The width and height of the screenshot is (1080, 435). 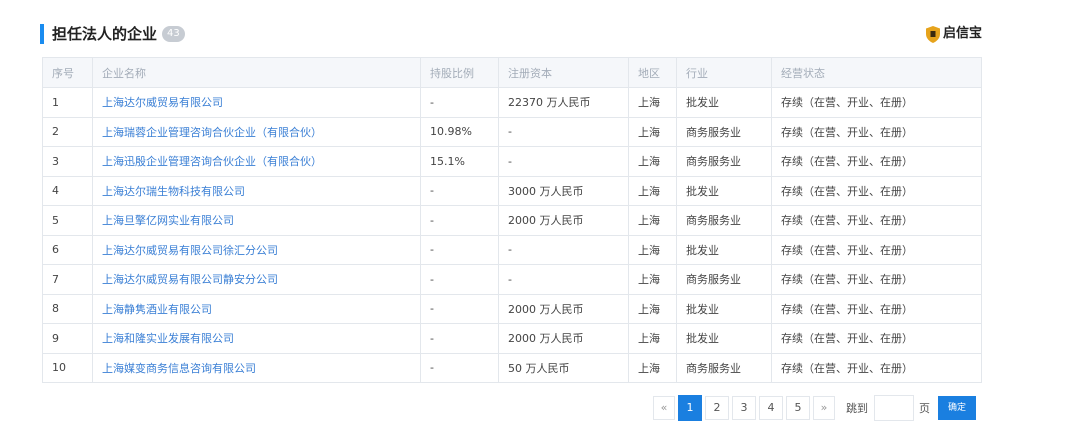 What do you see at coordinates (67, 308) in the screenshot?
I see `row-index: 8` at bounding box center [67, 308].